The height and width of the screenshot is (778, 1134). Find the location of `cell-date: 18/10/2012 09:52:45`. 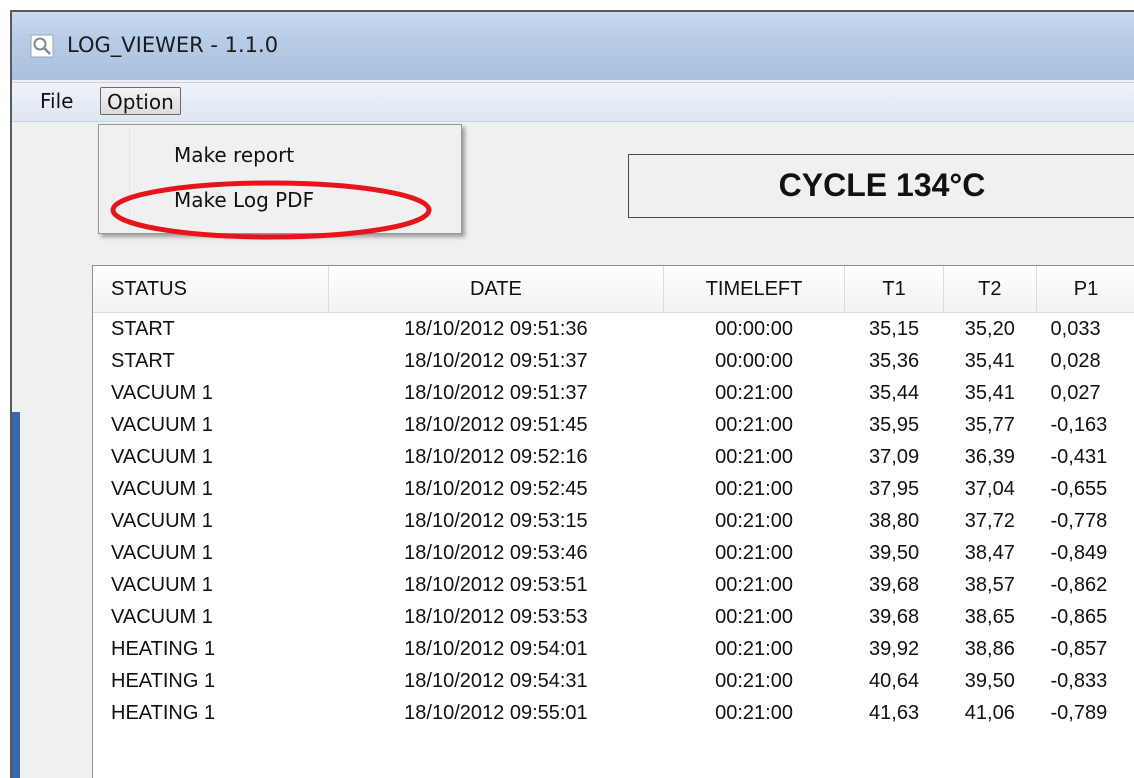

cell-date: 18/10/2012 09:52:45 is located at coordinates (496, 488).